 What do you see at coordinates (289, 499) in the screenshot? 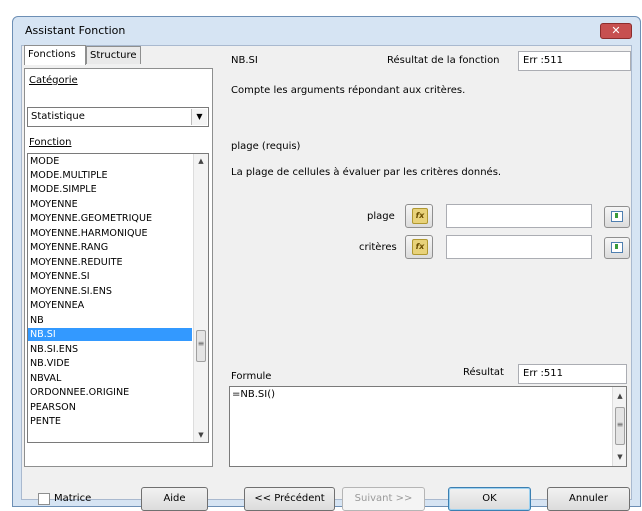
I see `previous-button: << Précédent` at bounding box center [289, 499].